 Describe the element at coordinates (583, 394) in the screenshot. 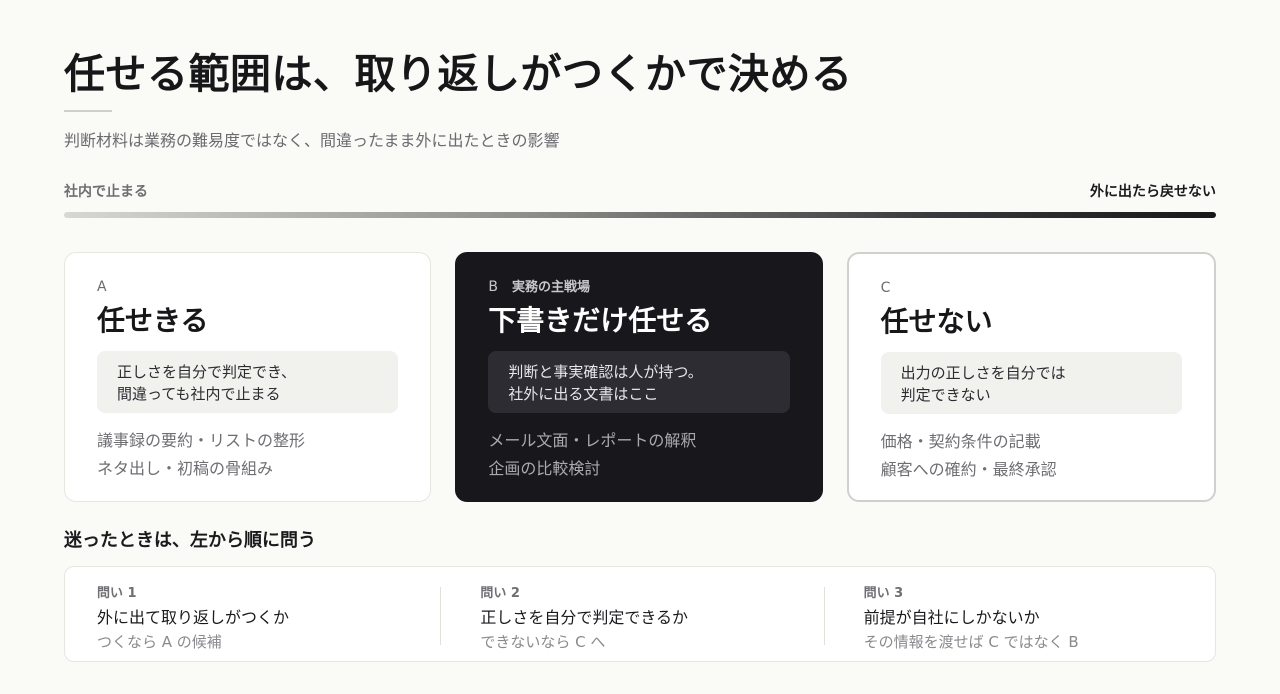

I see `card-note-line: 社外に出る文書はここ` at that location.